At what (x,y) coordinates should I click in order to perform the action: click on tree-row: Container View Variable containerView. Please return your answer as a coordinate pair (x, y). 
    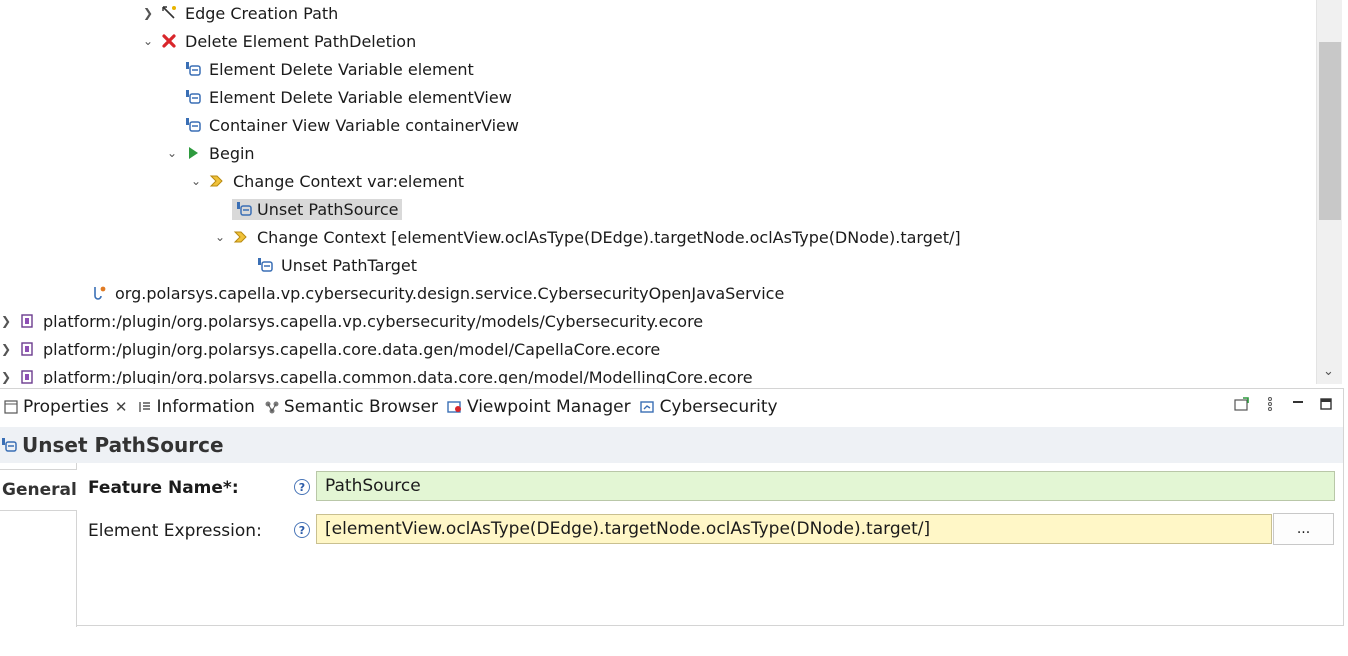
    Looking at the image, I should click on (342, 125).